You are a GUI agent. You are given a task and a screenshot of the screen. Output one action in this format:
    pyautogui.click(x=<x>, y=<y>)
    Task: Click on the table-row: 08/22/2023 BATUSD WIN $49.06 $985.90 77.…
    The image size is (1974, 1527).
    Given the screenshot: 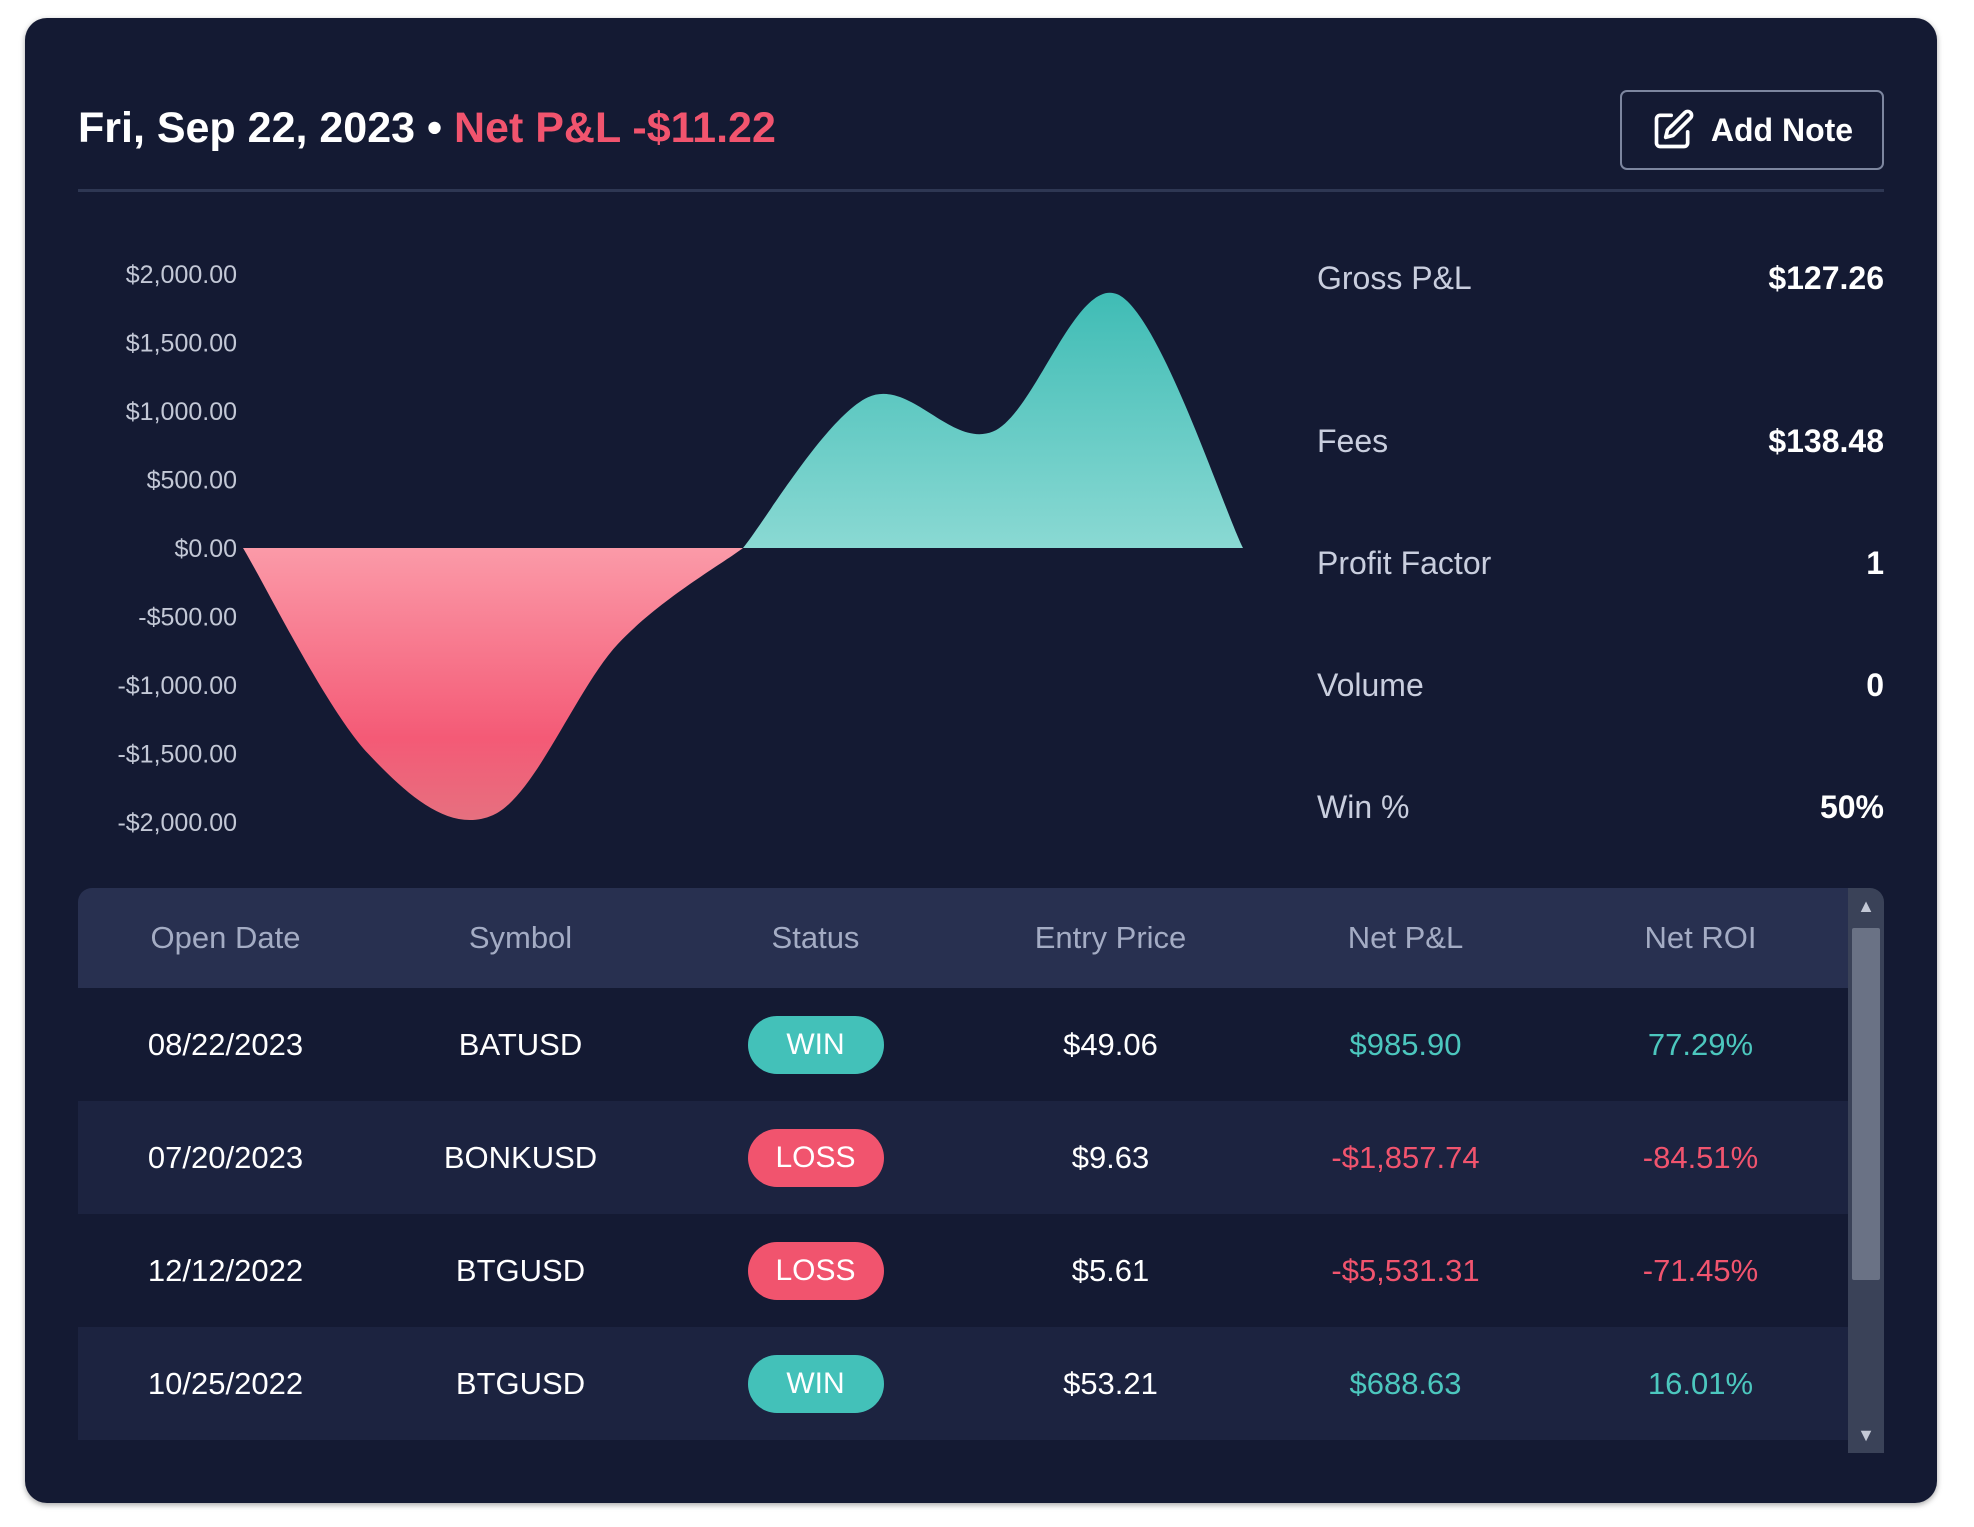 What is the action you would take?
    pyautogui.click(x=963, y=1044)
    